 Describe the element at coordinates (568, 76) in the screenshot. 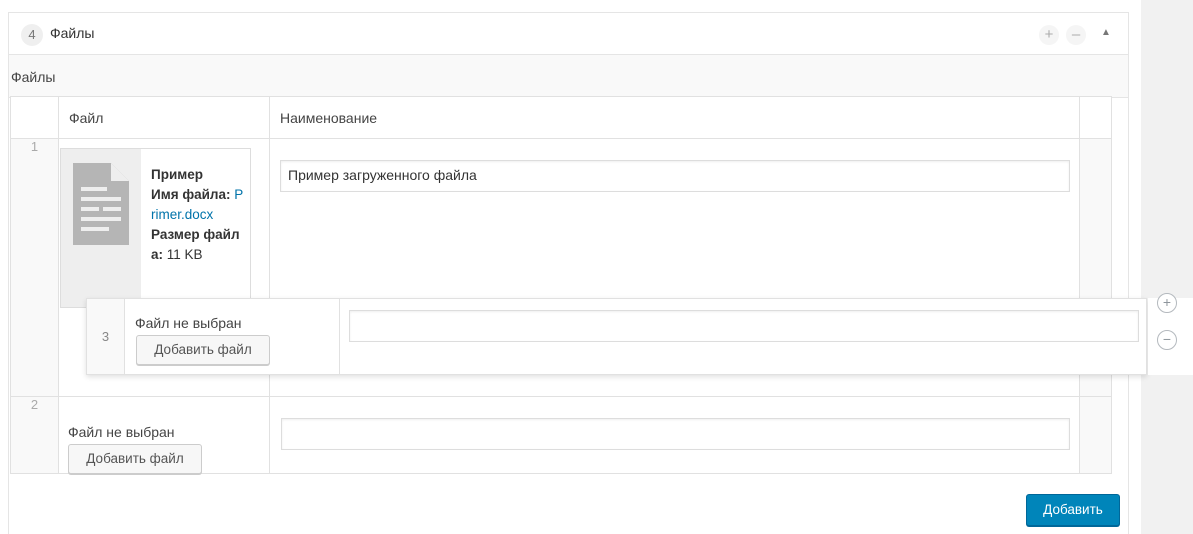

I see `field-label-bar: Файлы` at that location.